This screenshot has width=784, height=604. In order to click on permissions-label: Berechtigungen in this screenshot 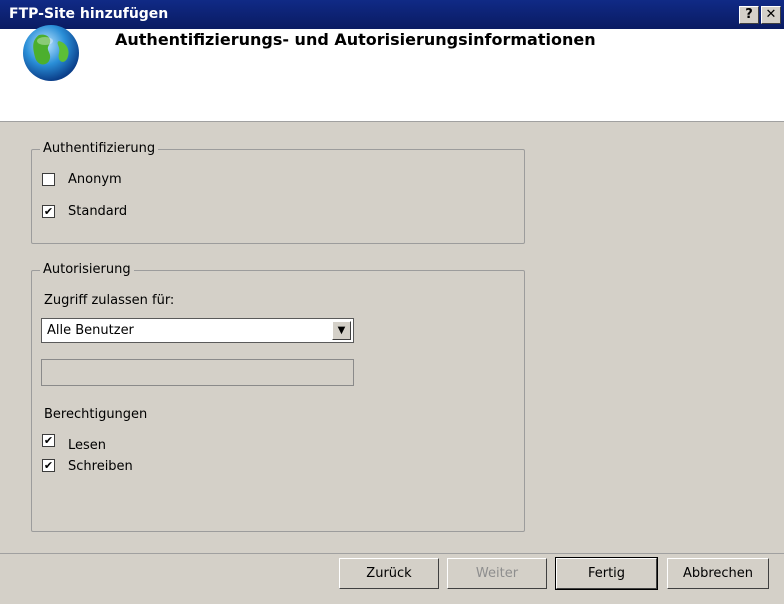, I will do `click(96, 414)`.